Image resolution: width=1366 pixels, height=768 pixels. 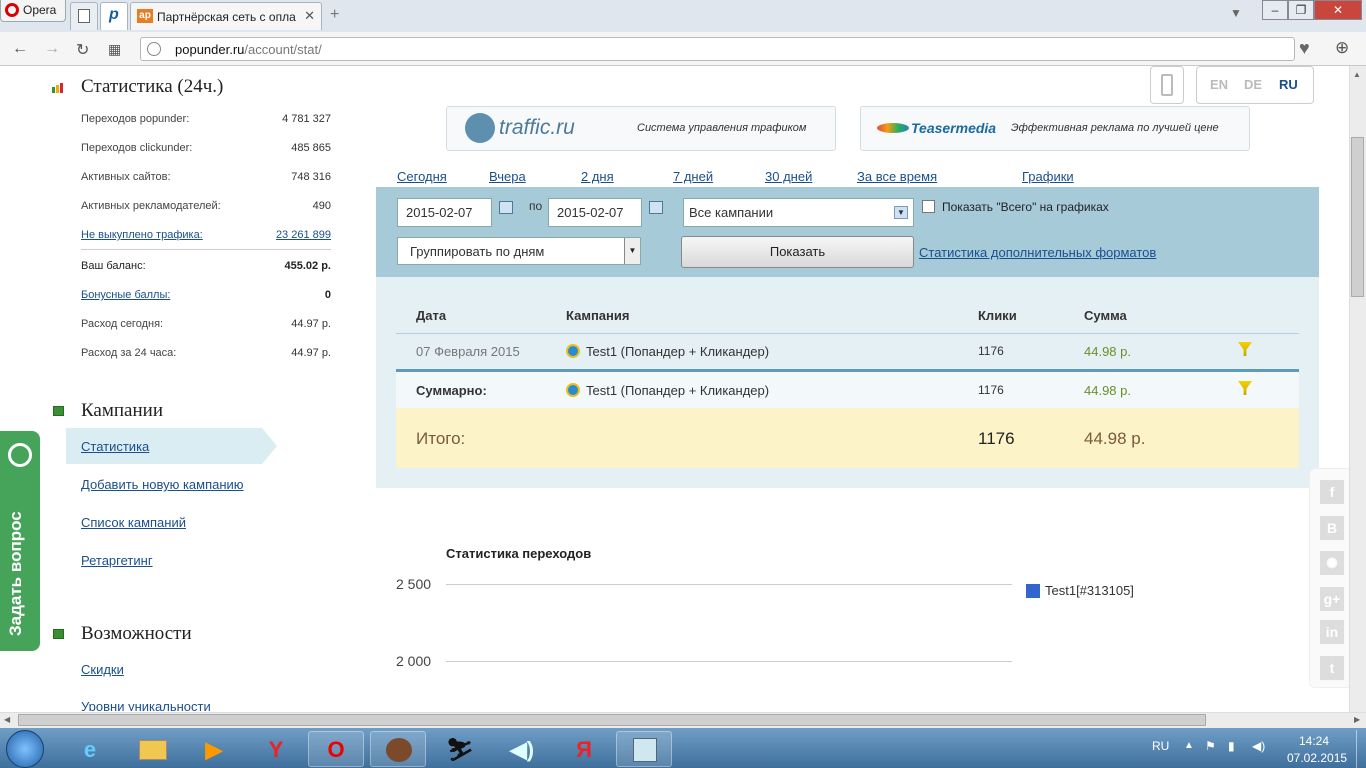 What do you see at coordinates (1304, 48) in the screenshot?
I see `heart-icon: ♥` at bounding box center [1304, 48].